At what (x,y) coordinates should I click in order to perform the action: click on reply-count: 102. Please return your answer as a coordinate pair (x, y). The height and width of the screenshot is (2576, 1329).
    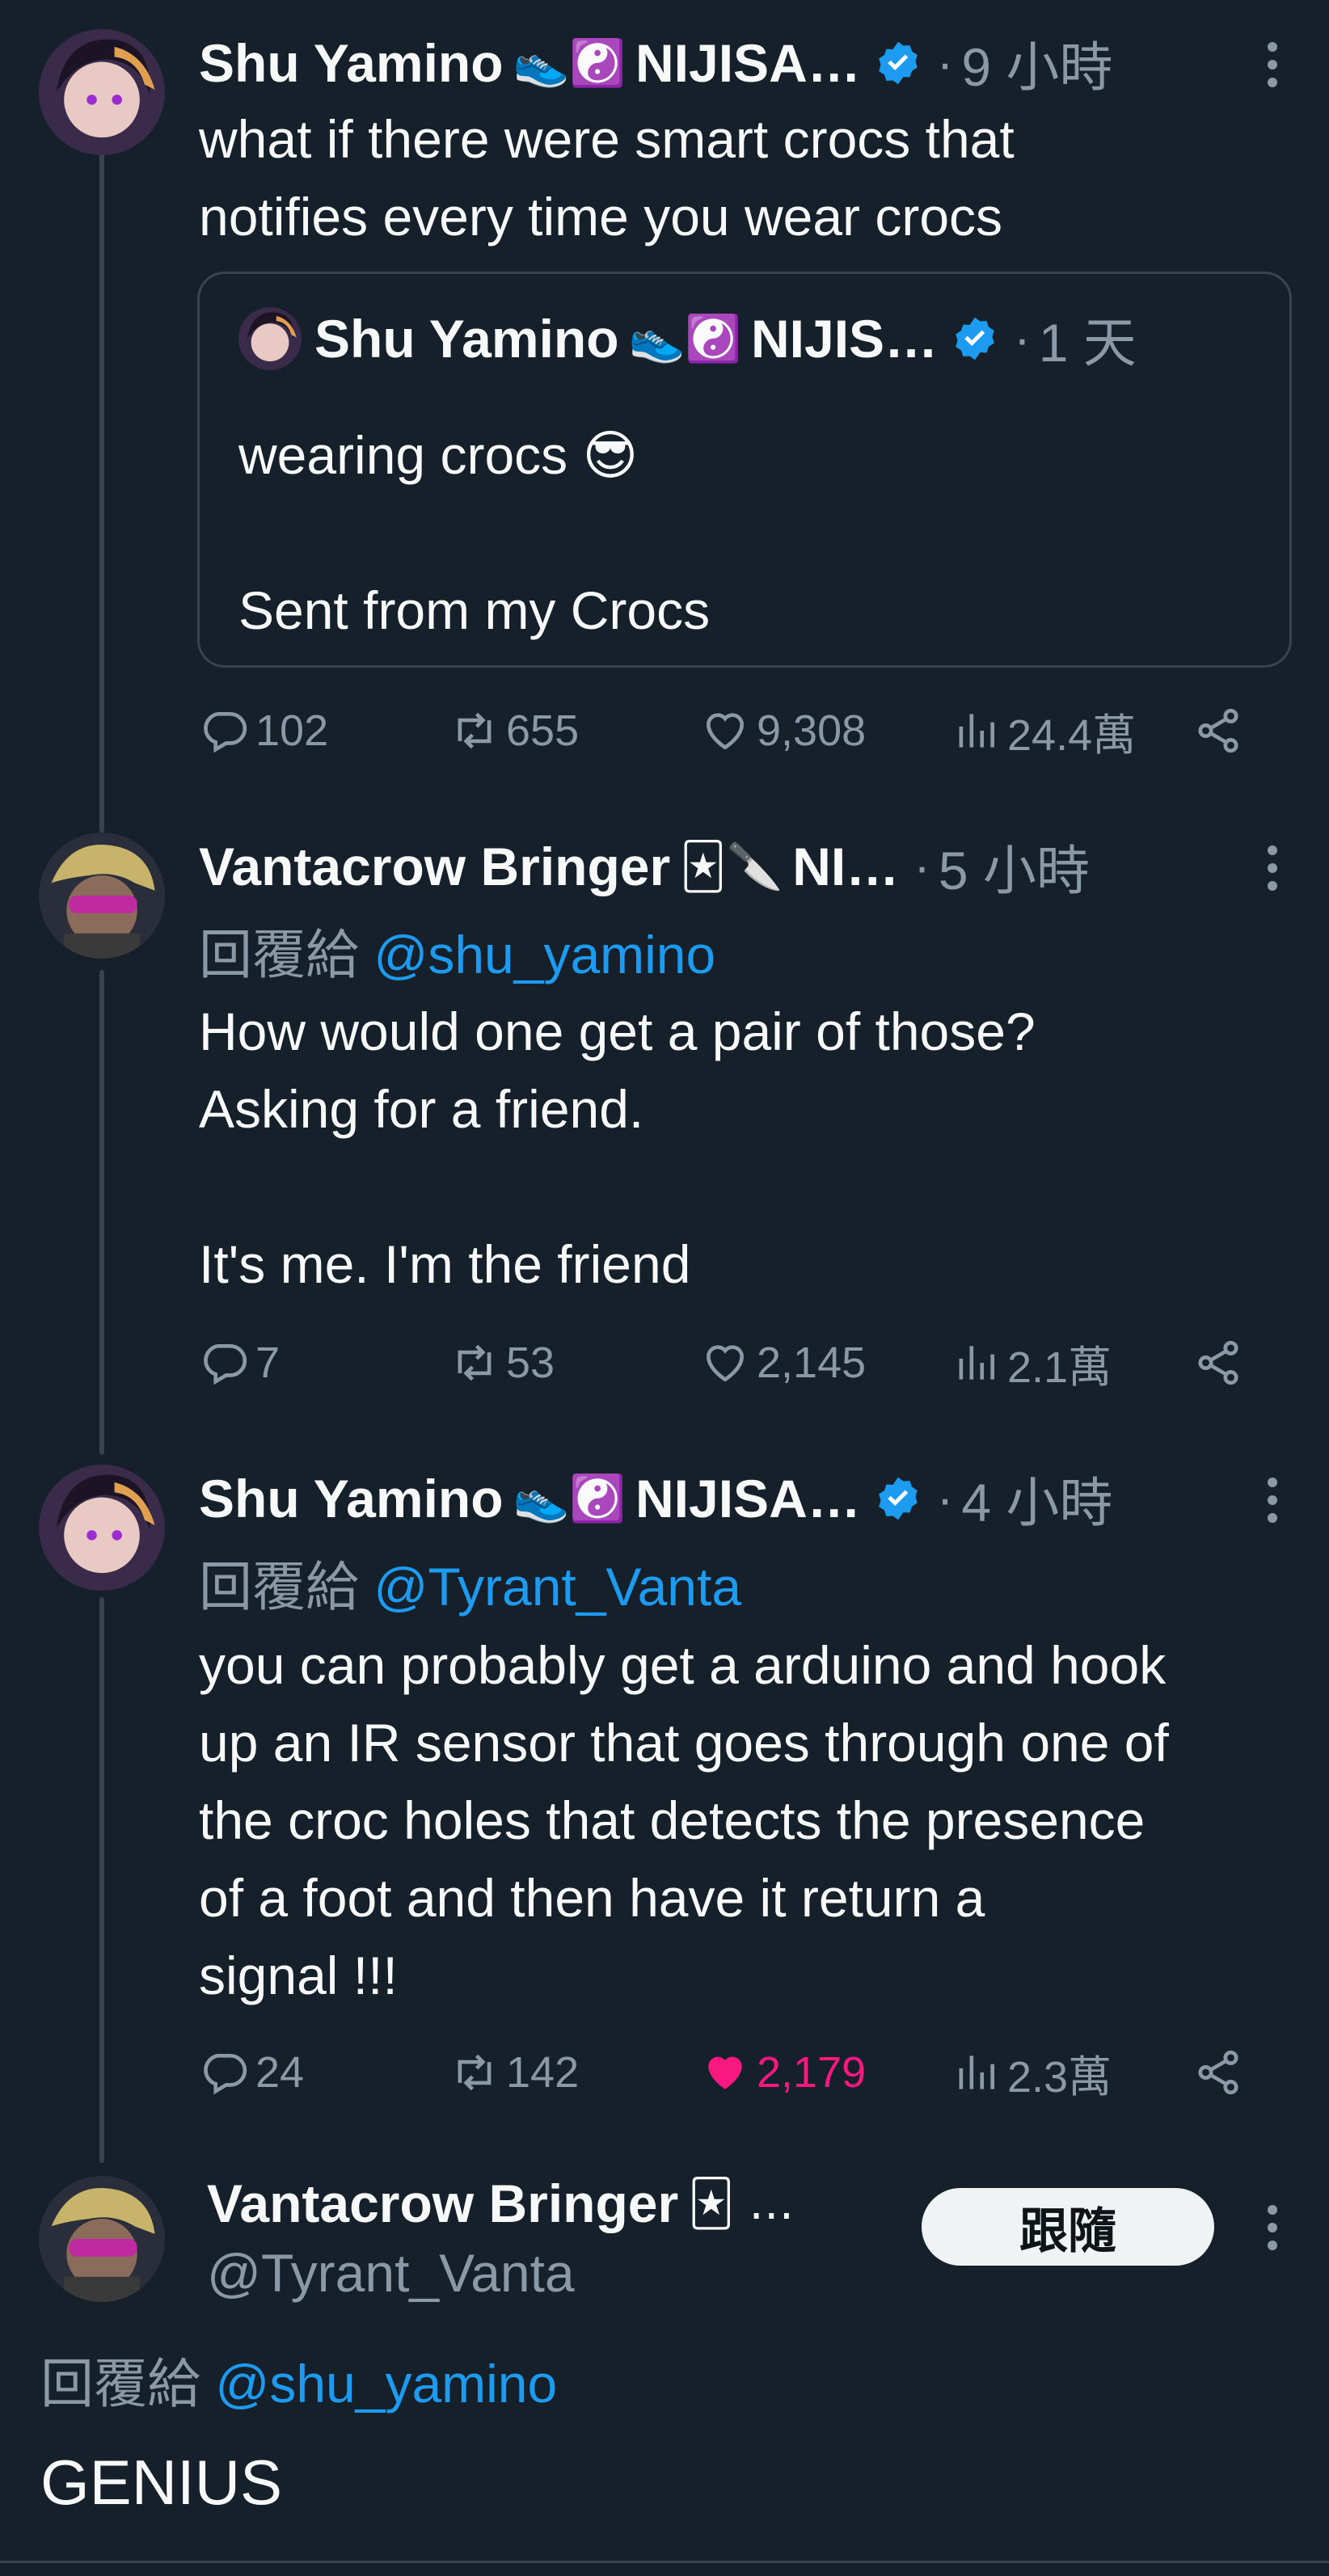
    Looking at the image, I should click on (292, 730).